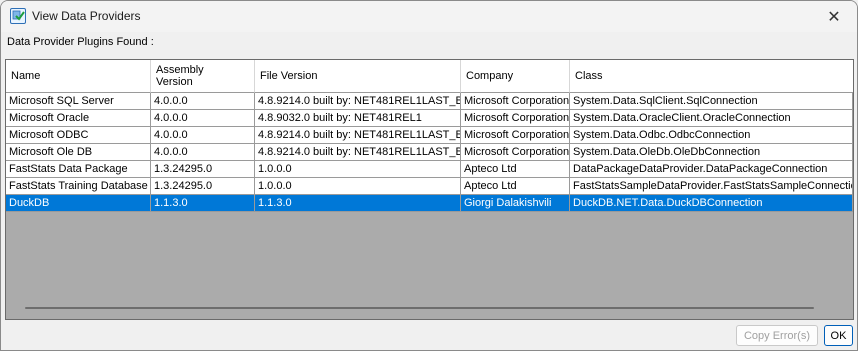 Image resolution: width=858 pixels, height=351 pixels. Describe the element at coordinates (711, 203) in the screenshot. I see `cell-class: DuckDB.NET.Data.DuckDBConnection` at that location.